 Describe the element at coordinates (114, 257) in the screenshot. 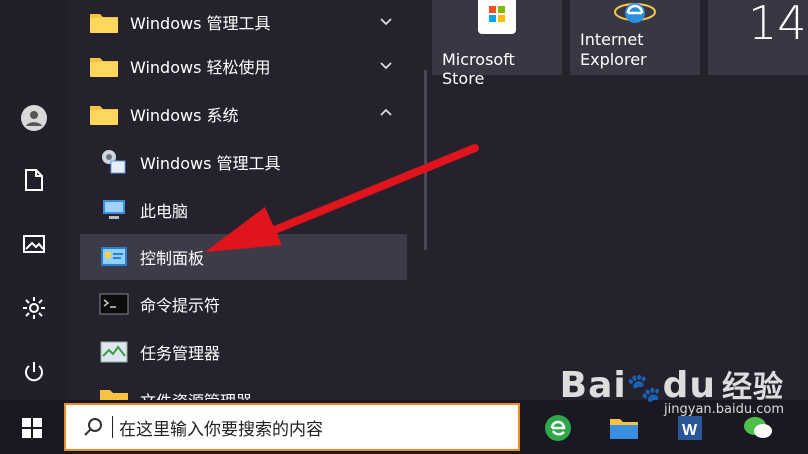

I see `control-panel-icon` at that location.